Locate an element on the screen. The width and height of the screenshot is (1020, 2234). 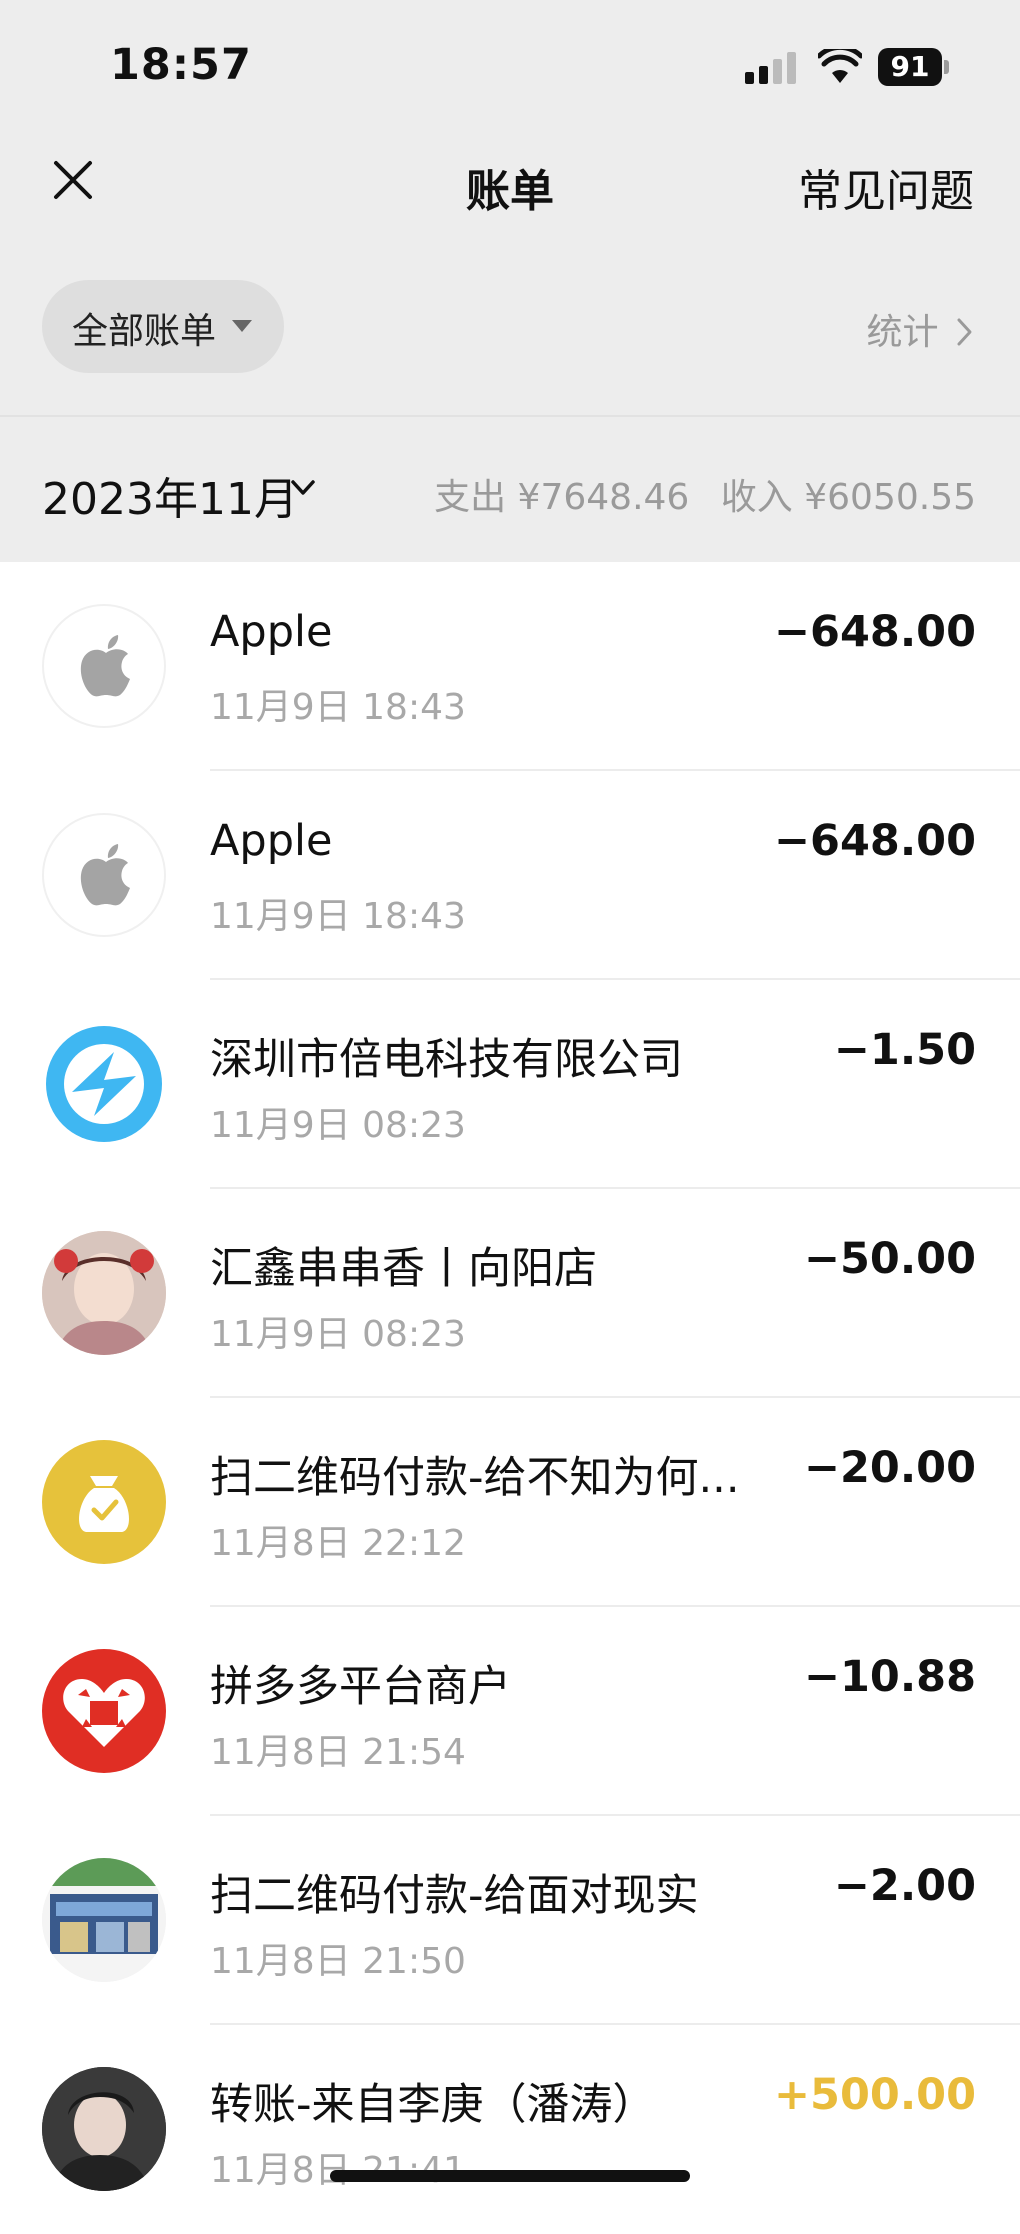
chevron-down-icon is located at coordinates (303, 488).